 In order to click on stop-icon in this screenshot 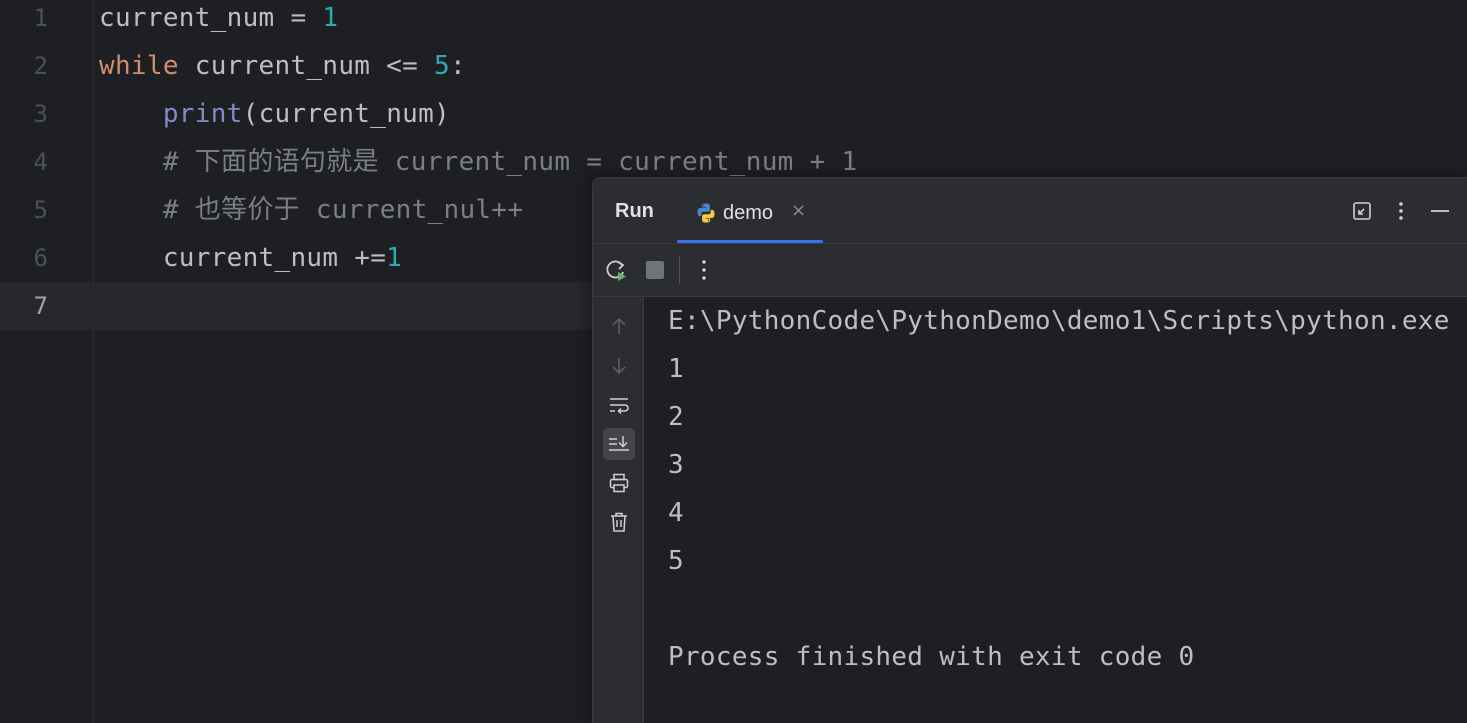, I will do `click(655, 270)`.